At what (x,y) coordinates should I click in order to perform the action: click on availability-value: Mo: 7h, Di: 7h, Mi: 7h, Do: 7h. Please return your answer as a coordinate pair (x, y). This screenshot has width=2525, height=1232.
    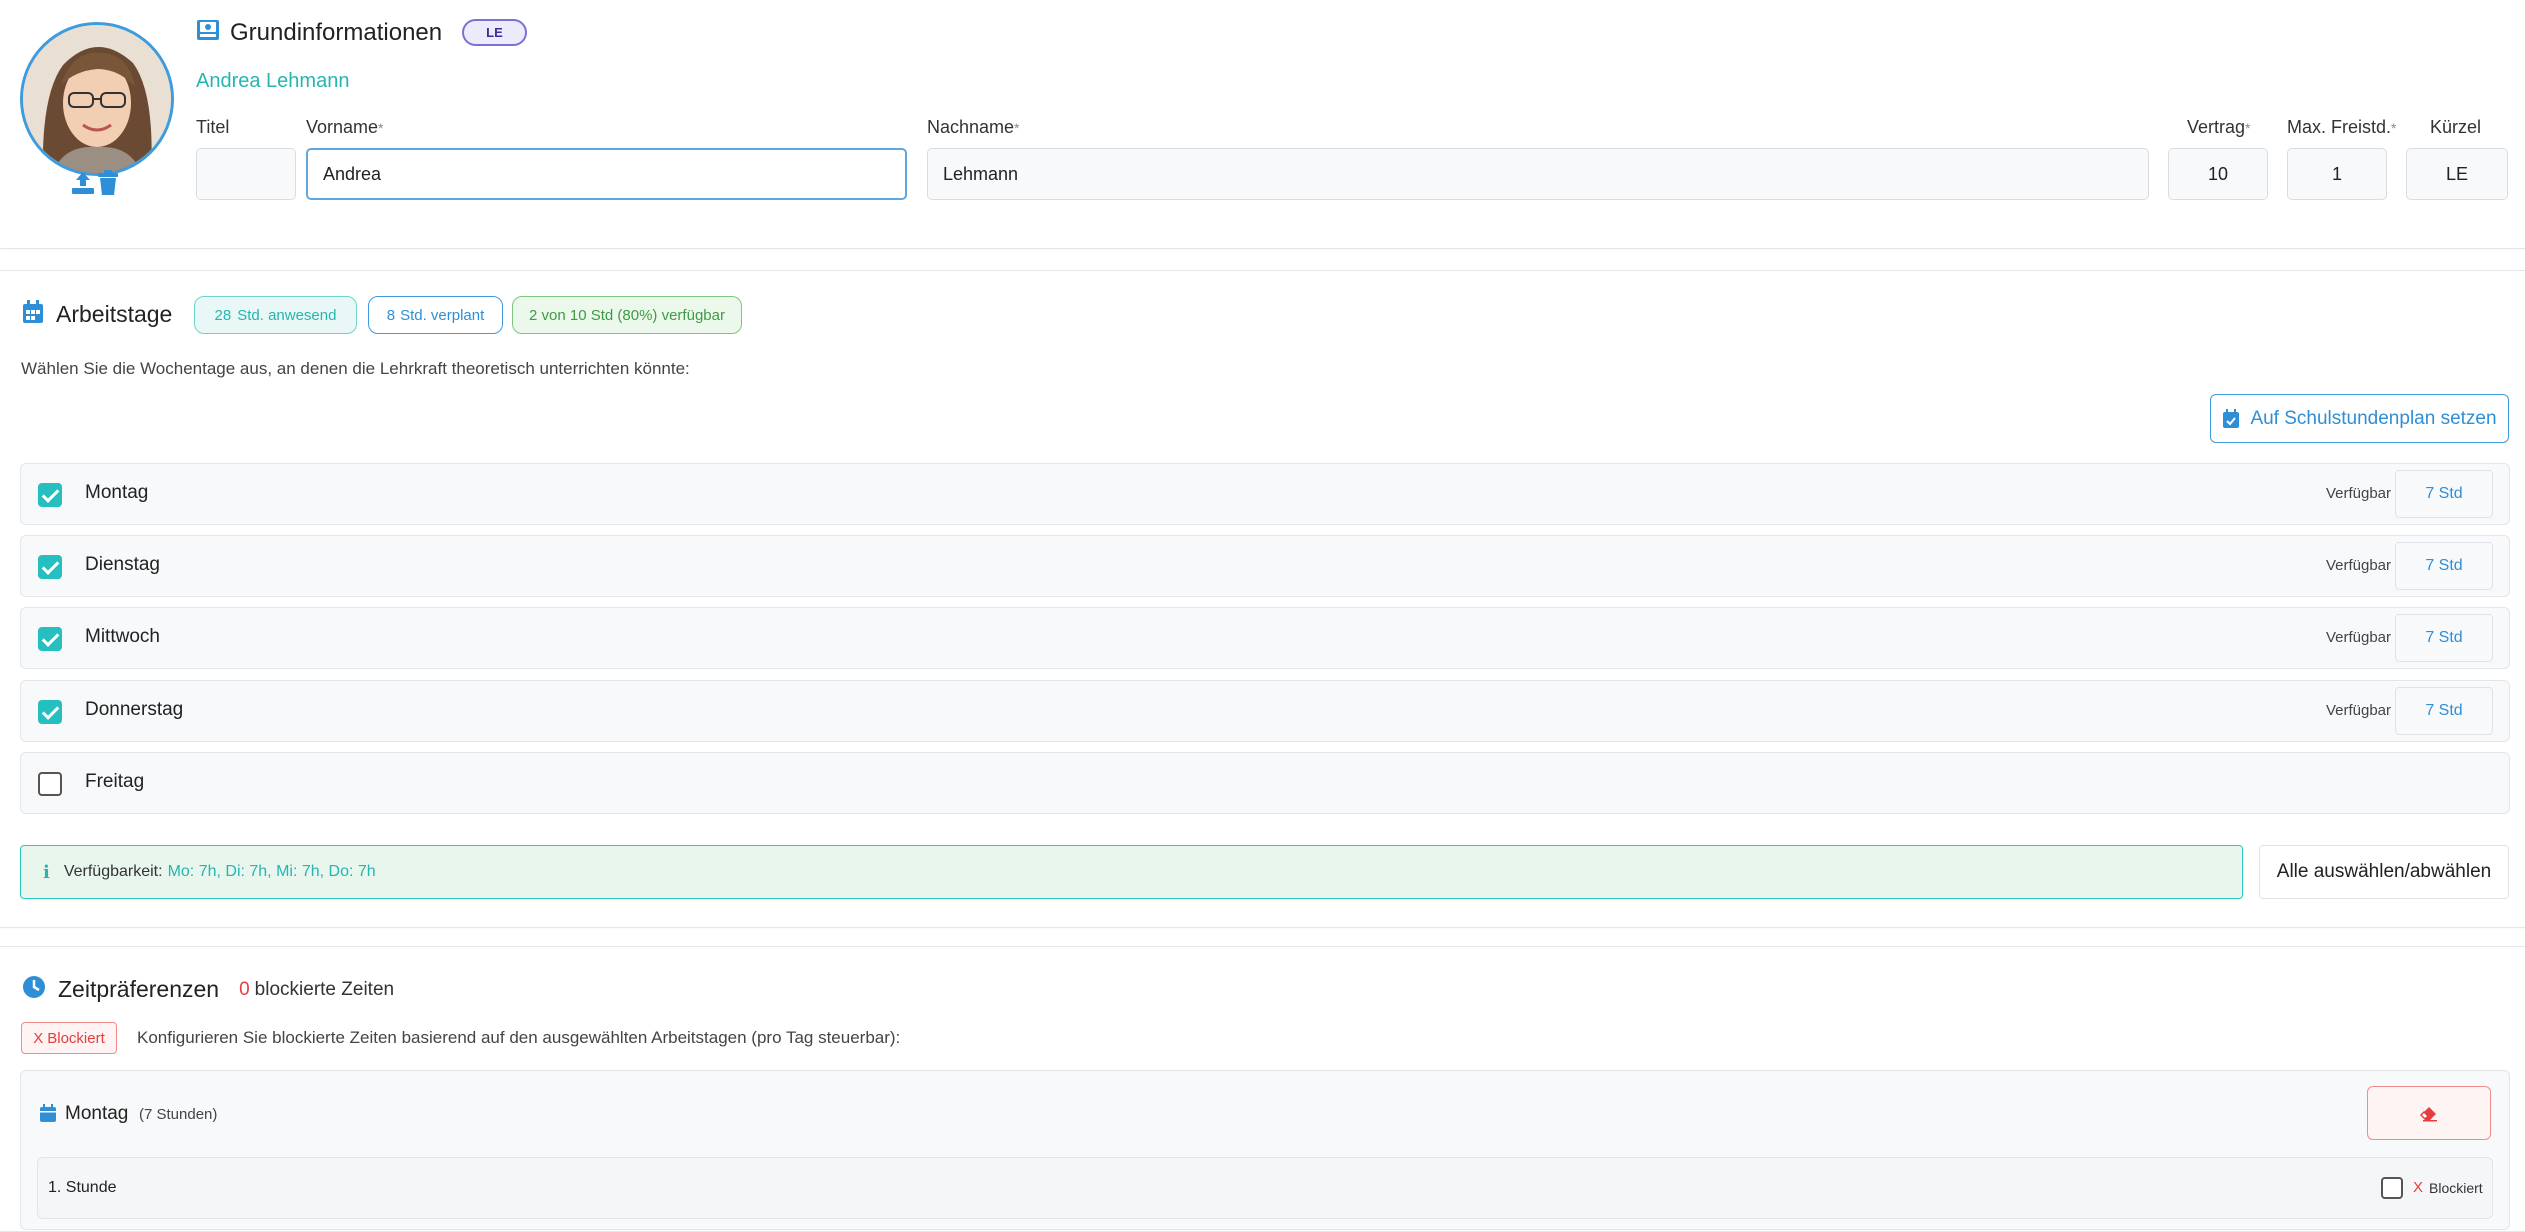
    Looking at the image, I should click on (271, 871).